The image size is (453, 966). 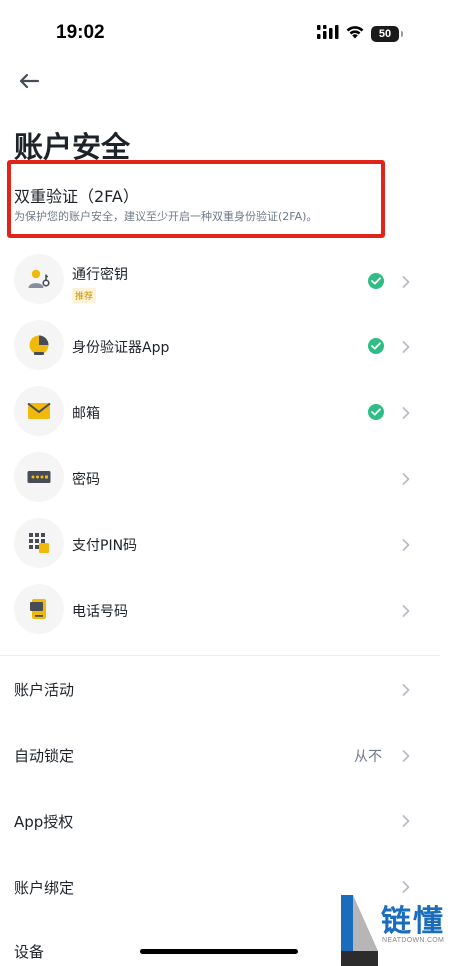 What do you see at coordinates (226, 30) in the screenshot?
I see `status-bar: 19:02 50` at bounding box center [226, 30].